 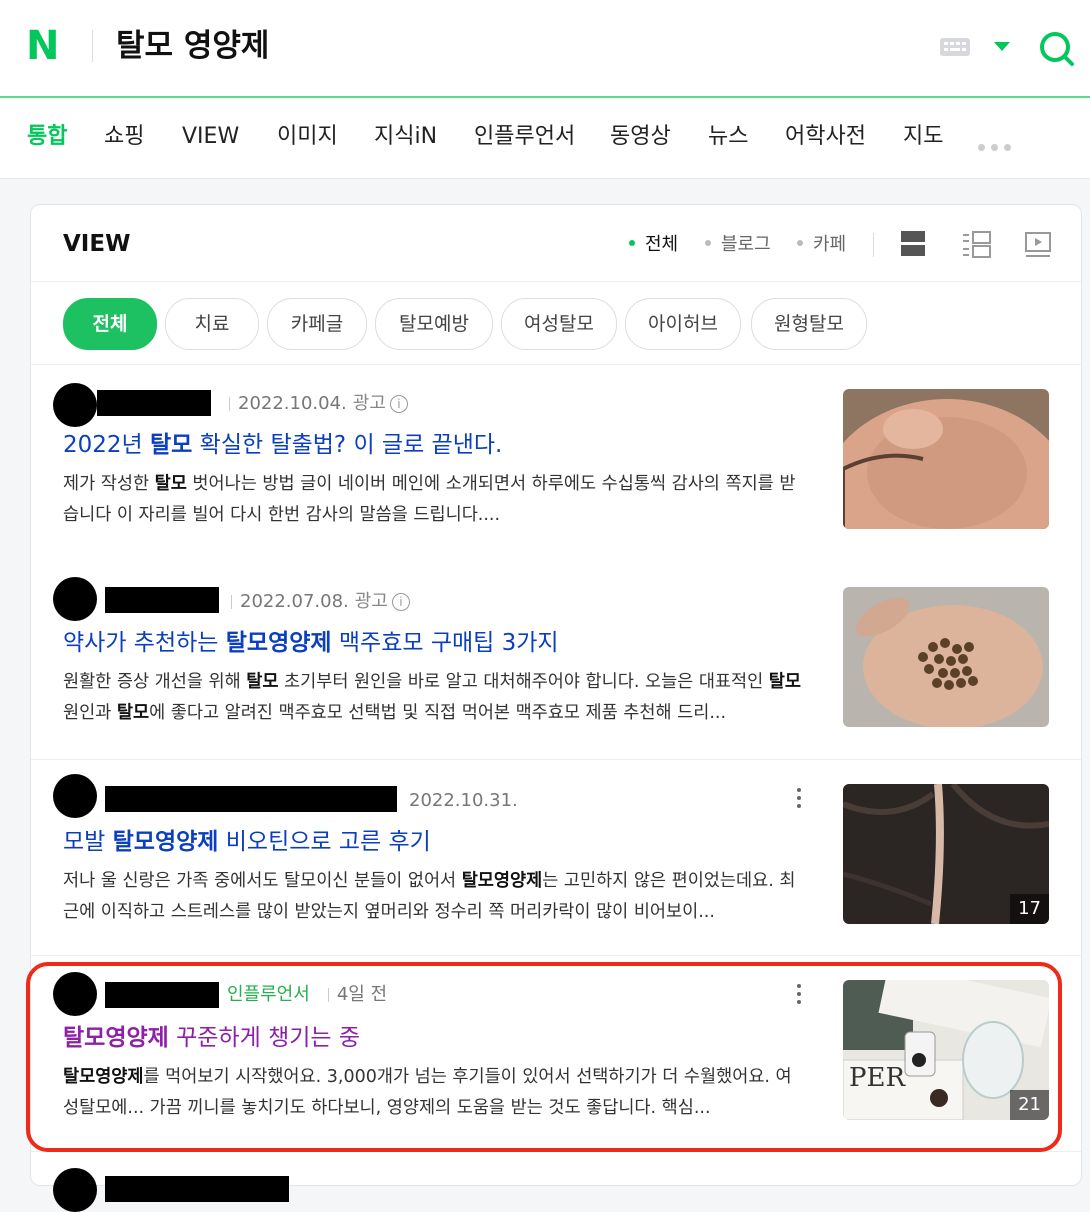 I want to click on title-text: 확실한 탈출법? 이 글로 끝낸다., so click(x=347, y=445).